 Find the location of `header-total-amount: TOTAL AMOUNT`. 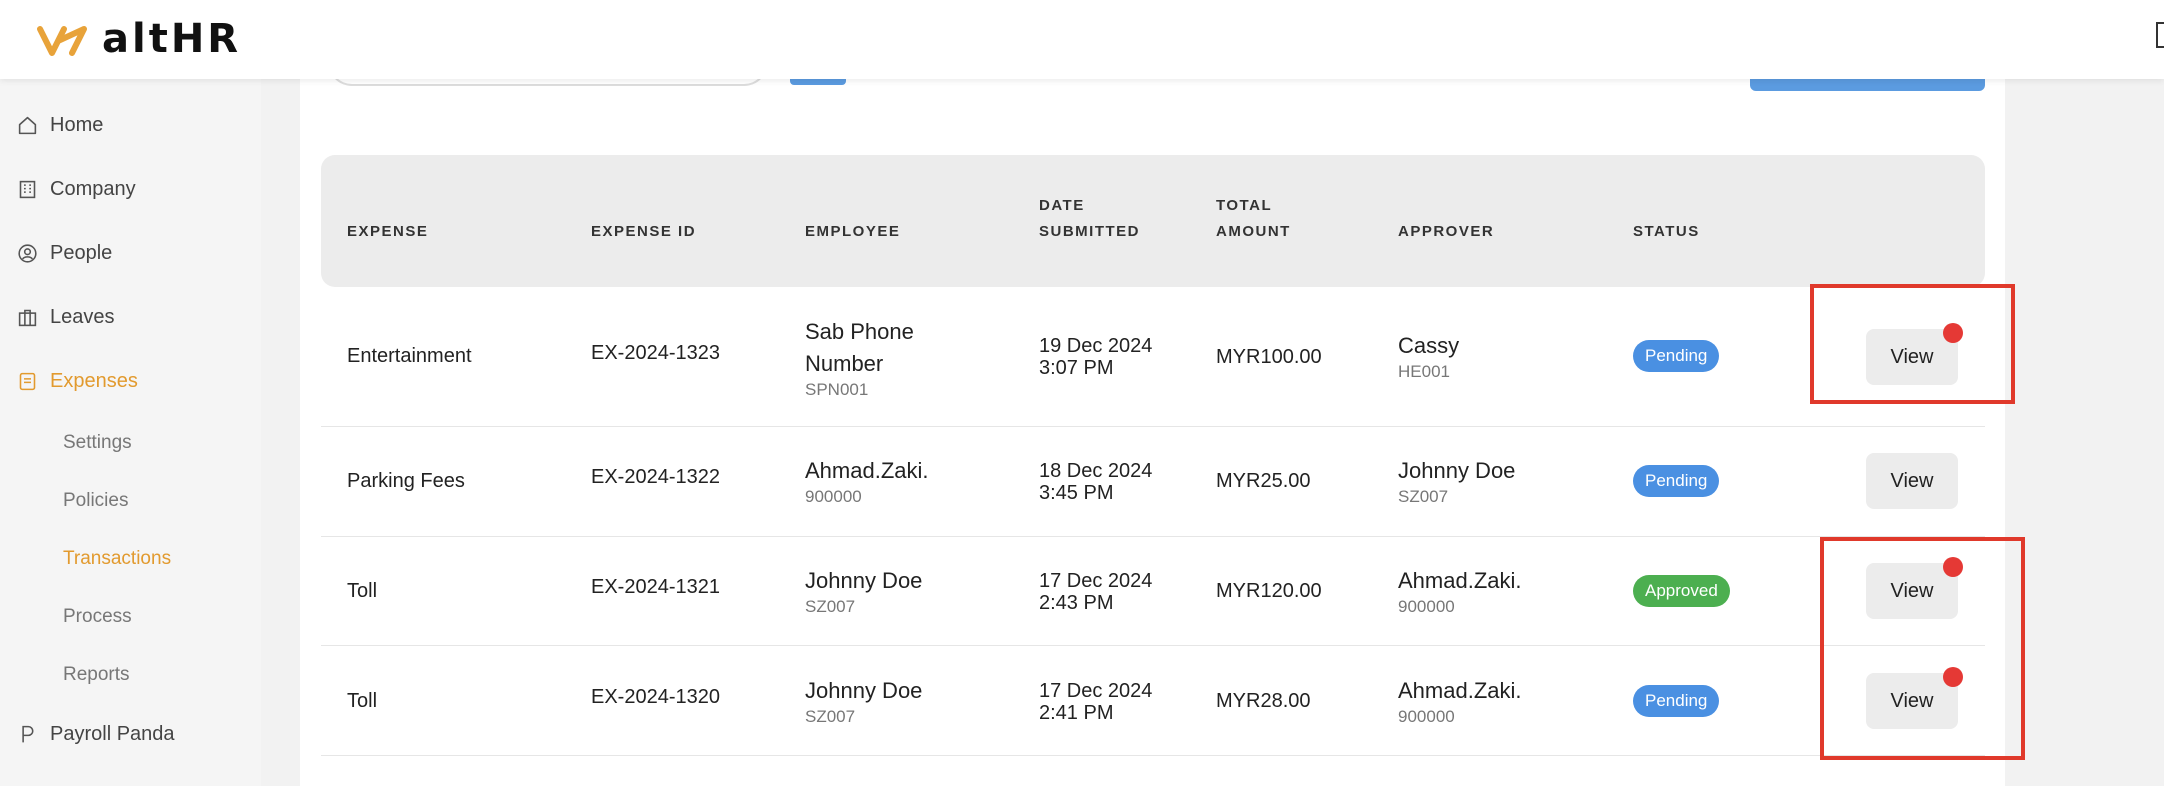

header-total-amount: TOTAL AMOUNT is located at coordinates (1253, 219).